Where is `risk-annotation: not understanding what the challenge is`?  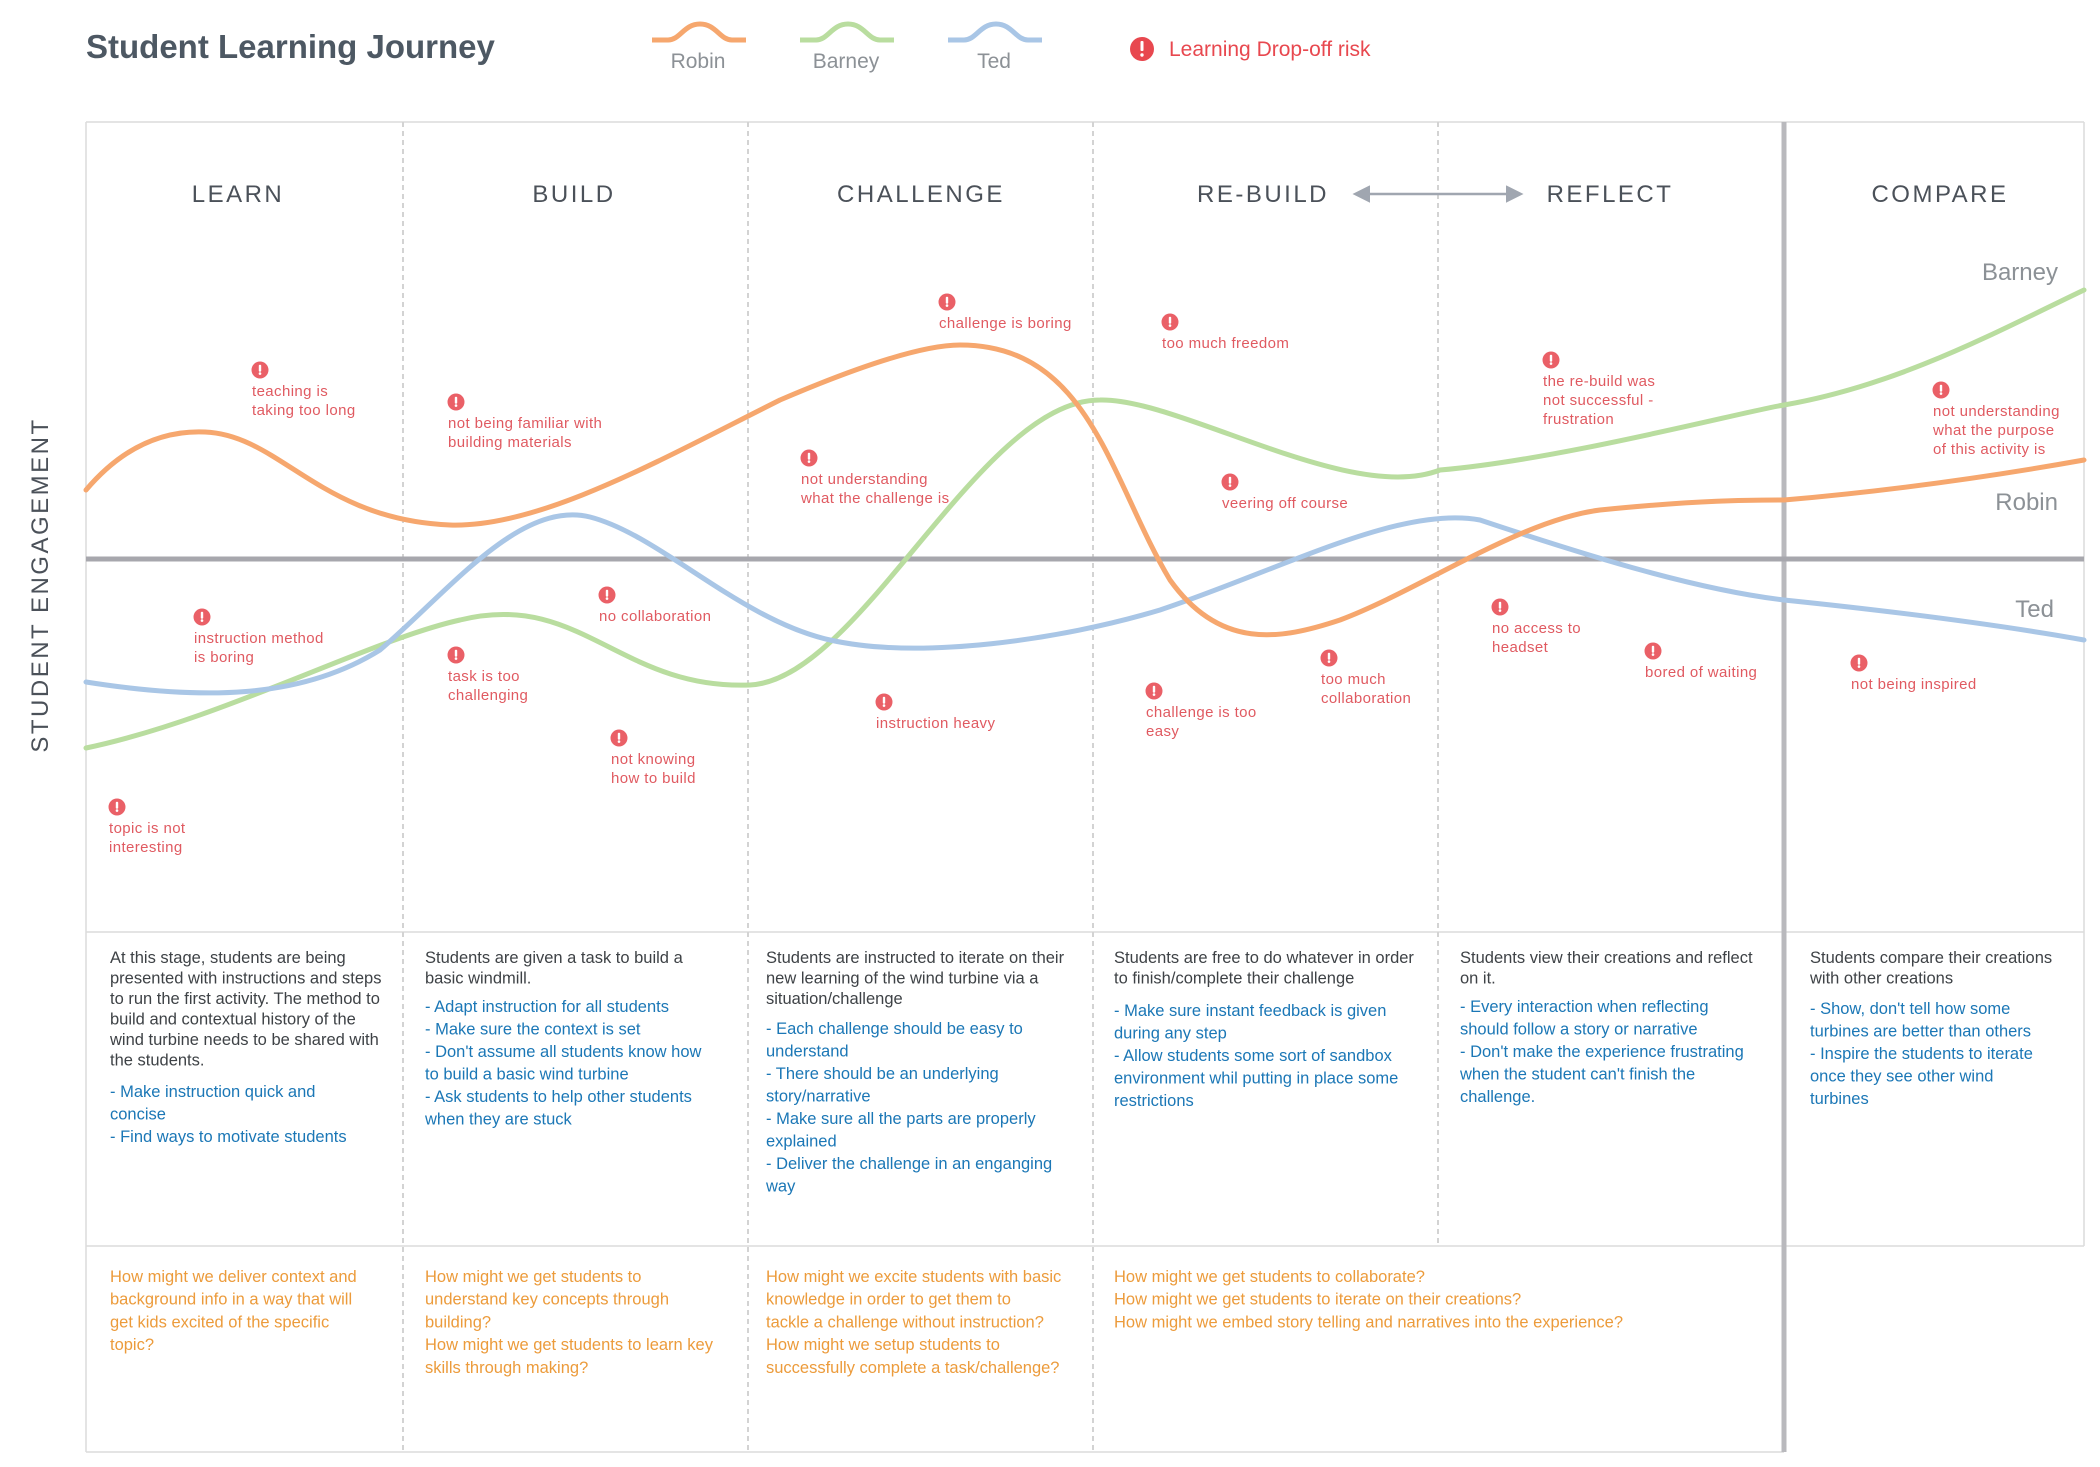 risk-annotation: not understanding what the challenge is is located at coordinates (875, 478).